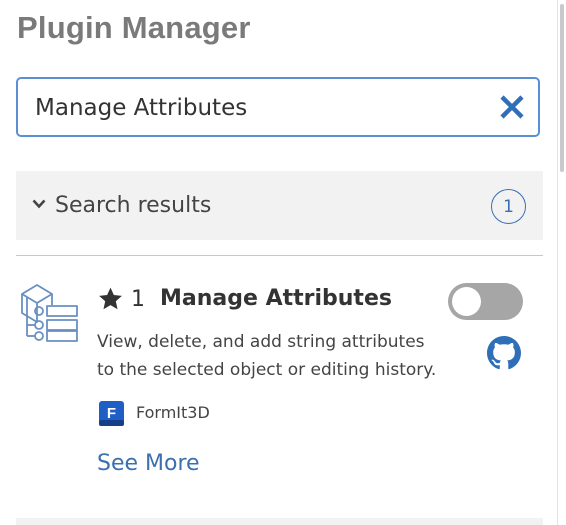 The width and height of the screenshot is (566, 525). I want to click on formit-icon: F, so click(111, 413).